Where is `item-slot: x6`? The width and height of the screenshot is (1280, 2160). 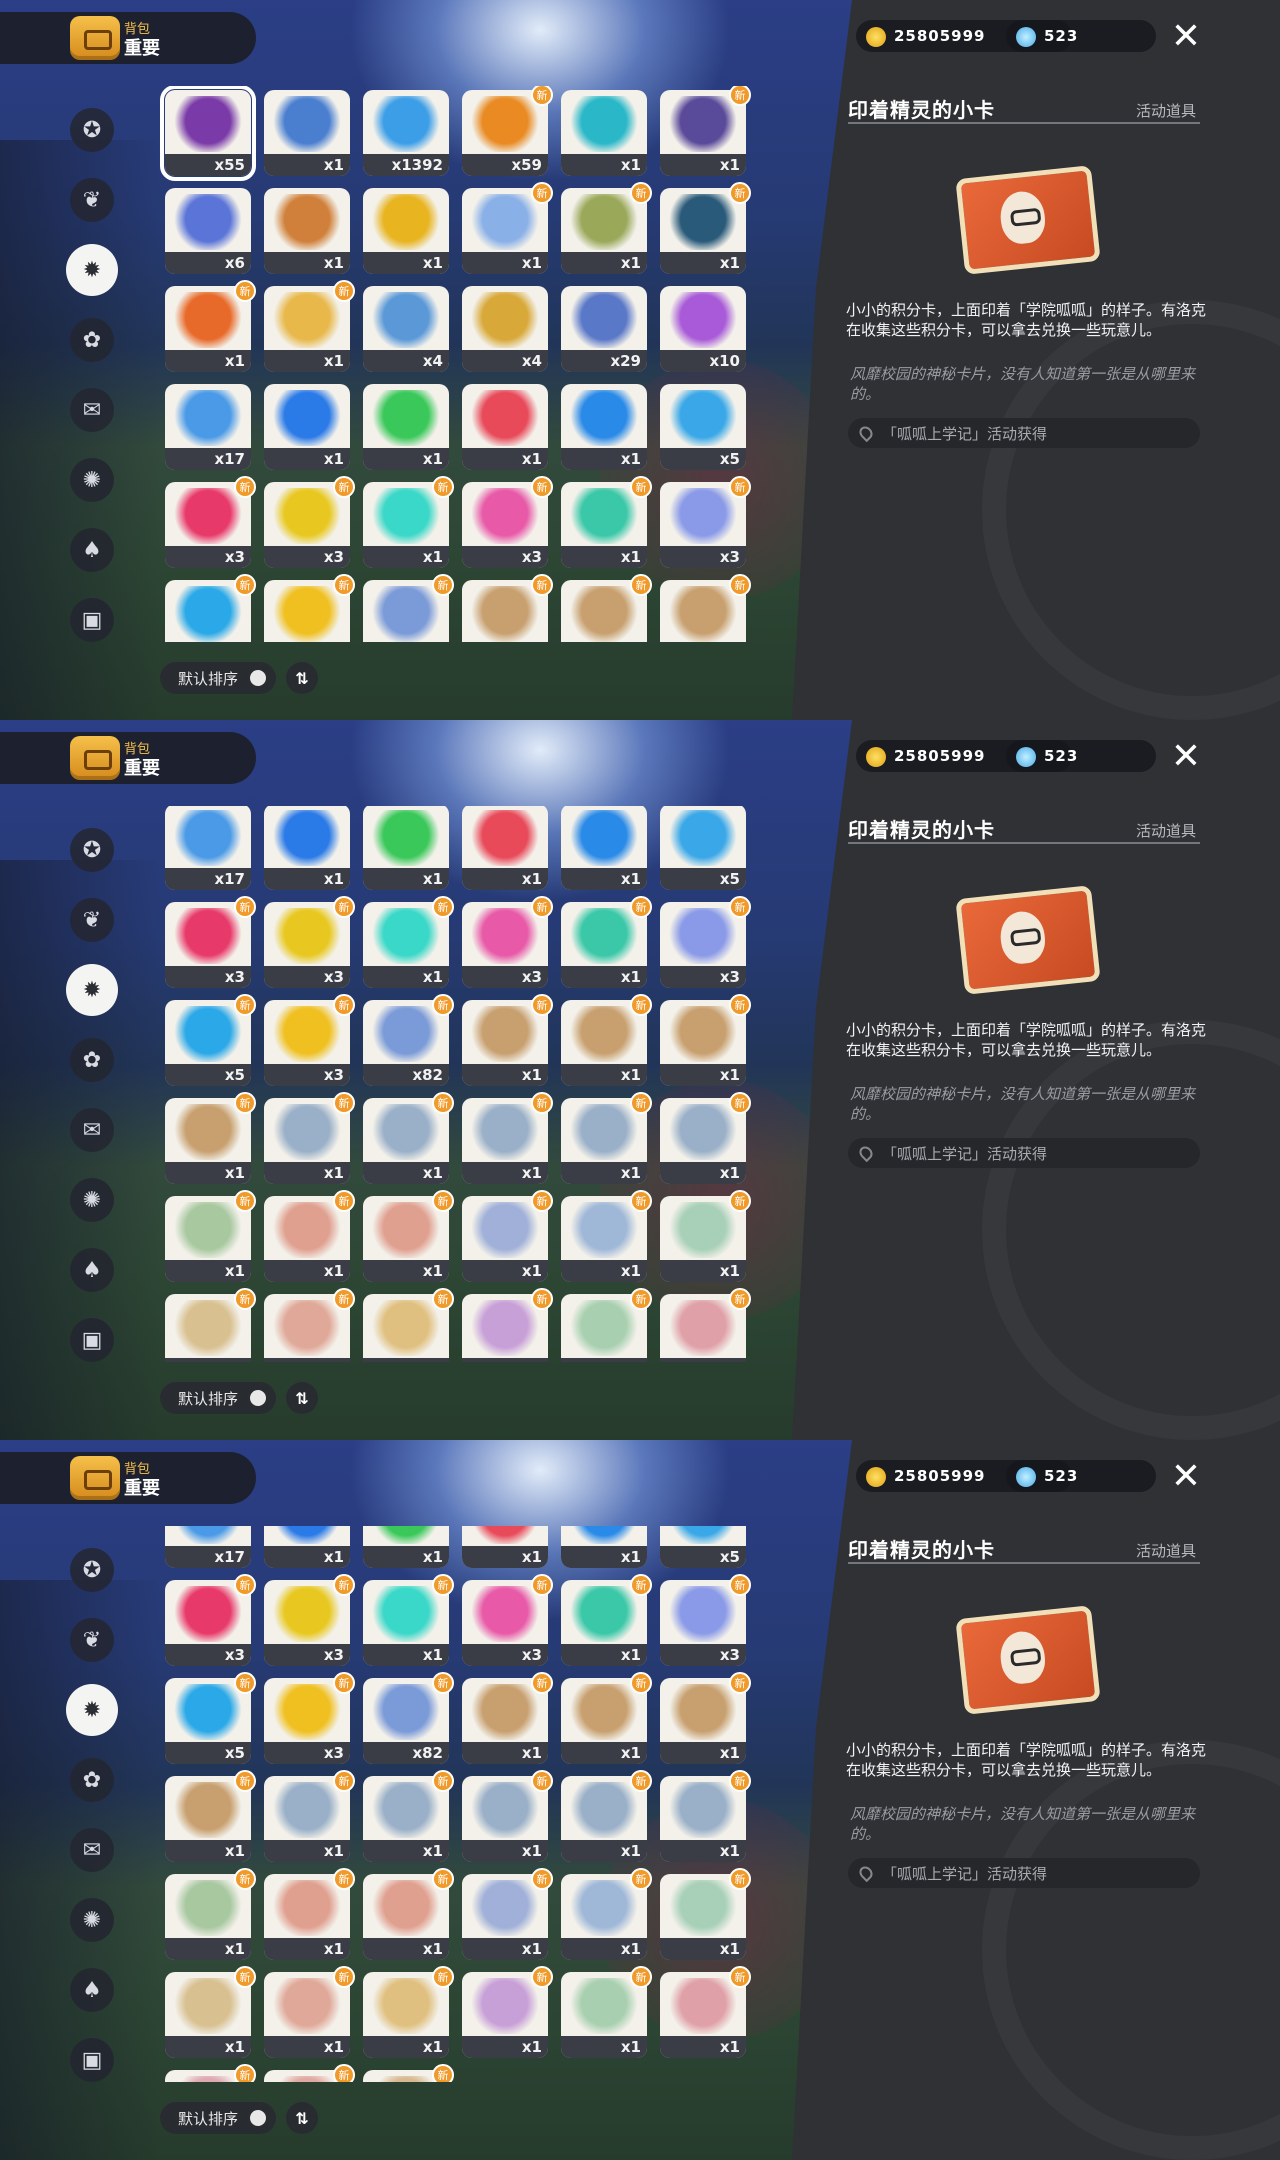 item-slot: x6 is located at coordinates (208, 231).